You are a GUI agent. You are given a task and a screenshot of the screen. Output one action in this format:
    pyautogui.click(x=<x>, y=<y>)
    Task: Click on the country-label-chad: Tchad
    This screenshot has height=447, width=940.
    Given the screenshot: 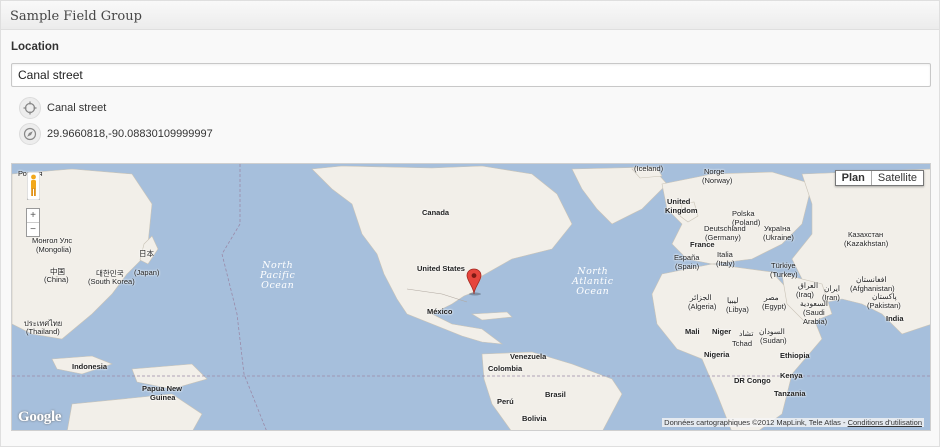 What is the action you would take?
    pyautogui.click(x=742, y=343)
    